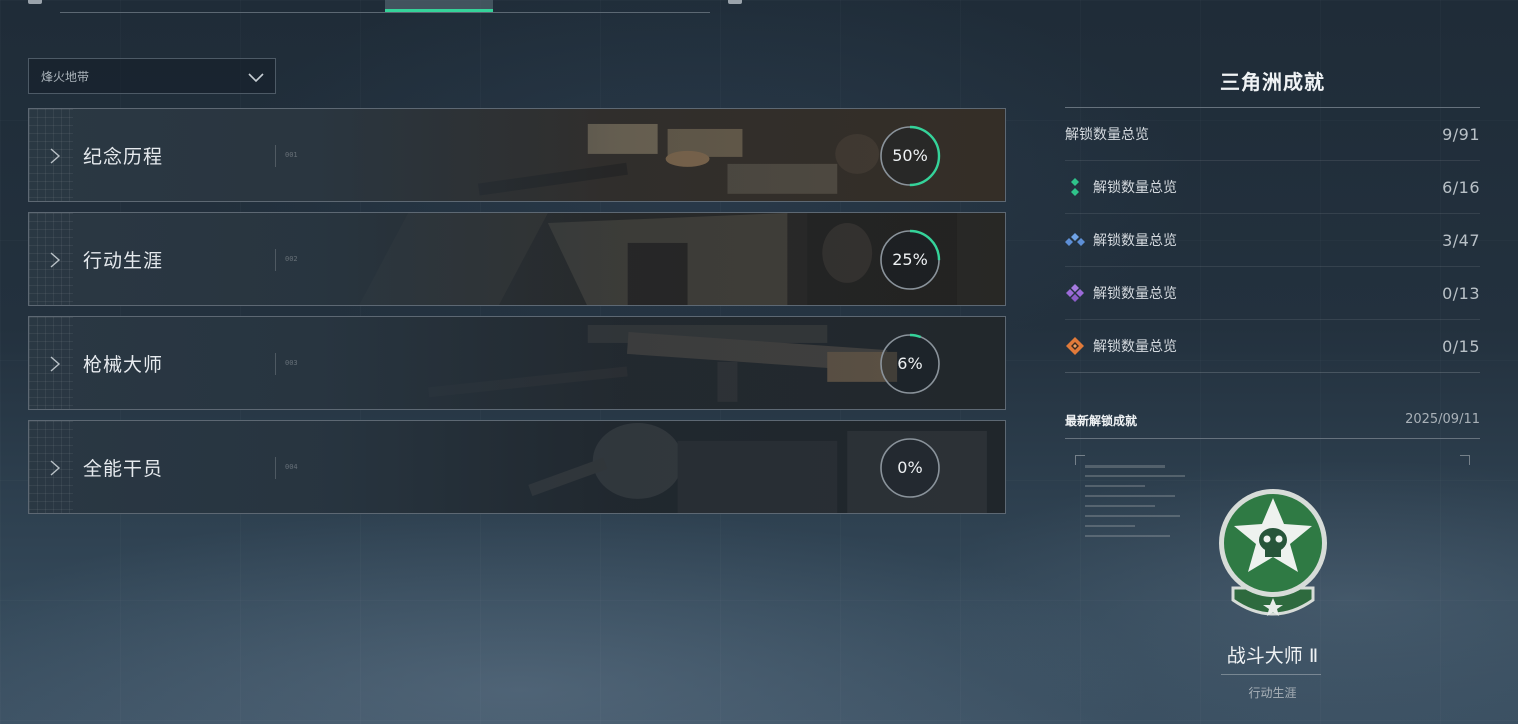 The width and height of the screenshot is (1518, 724). Describe the element at coordinates (1101, 421) in the screenshot. I see `latest-label: 最新解锁成就` at that location.